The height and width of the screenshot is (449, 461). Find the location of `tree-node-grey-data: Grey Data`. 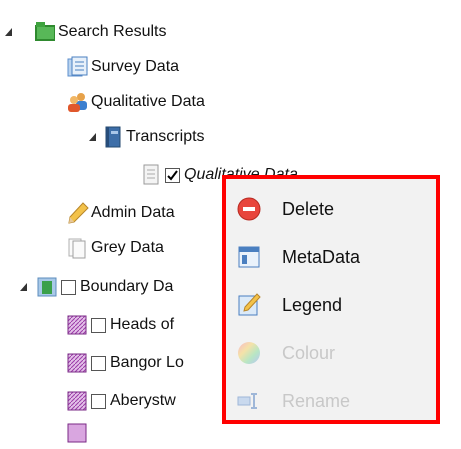

tree-node-grey-data: Grey Data is located at coordinates (115, 248).